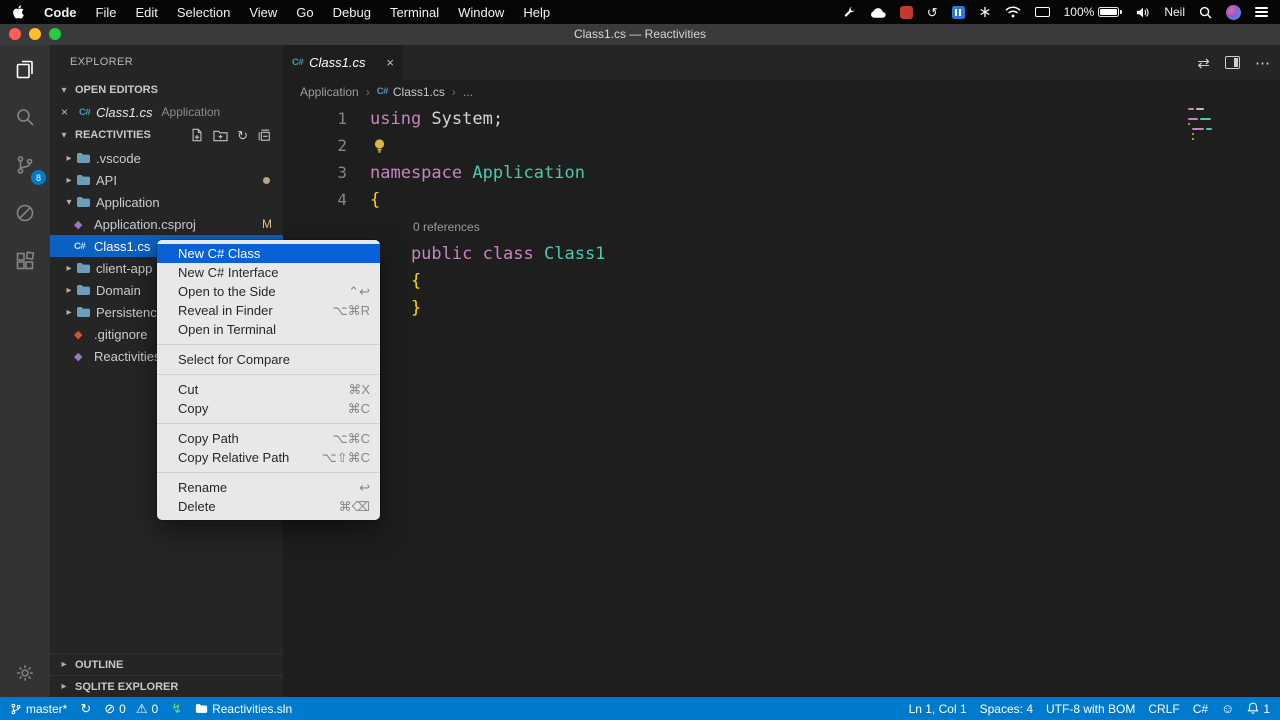 This screenshot has width=1280, height=720. Describe the element at coordinates (1201, 124) in the screenshot. I see `minimap` at that location.